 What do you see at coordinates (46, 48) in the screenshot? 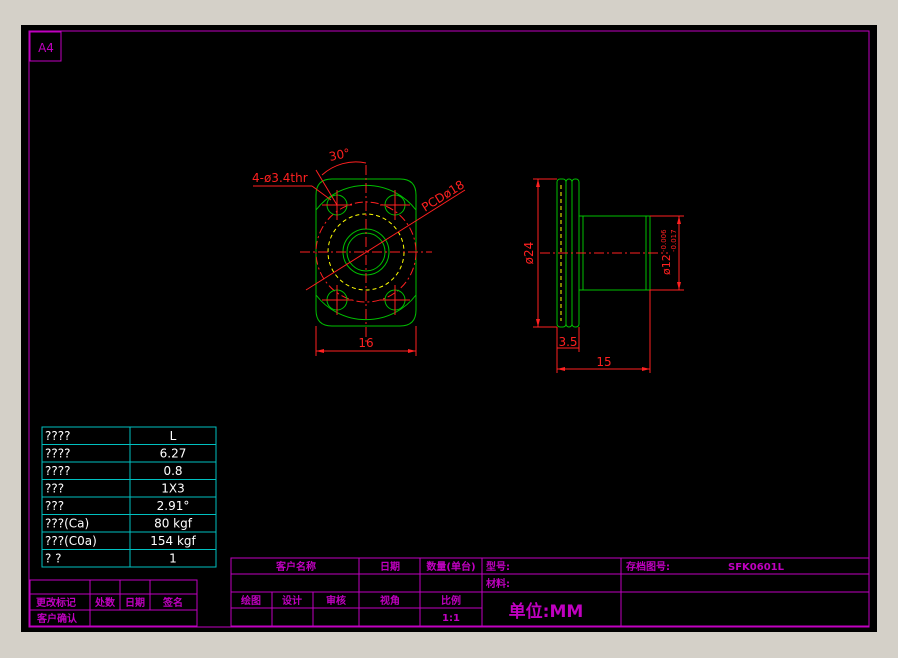
I see `sheet-size-label: A4` at bounding box center [46, 48].